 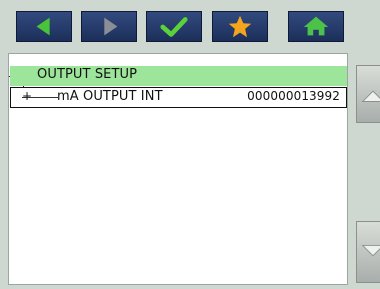 I want to click on scrollbar, so click(x=365, y=169).